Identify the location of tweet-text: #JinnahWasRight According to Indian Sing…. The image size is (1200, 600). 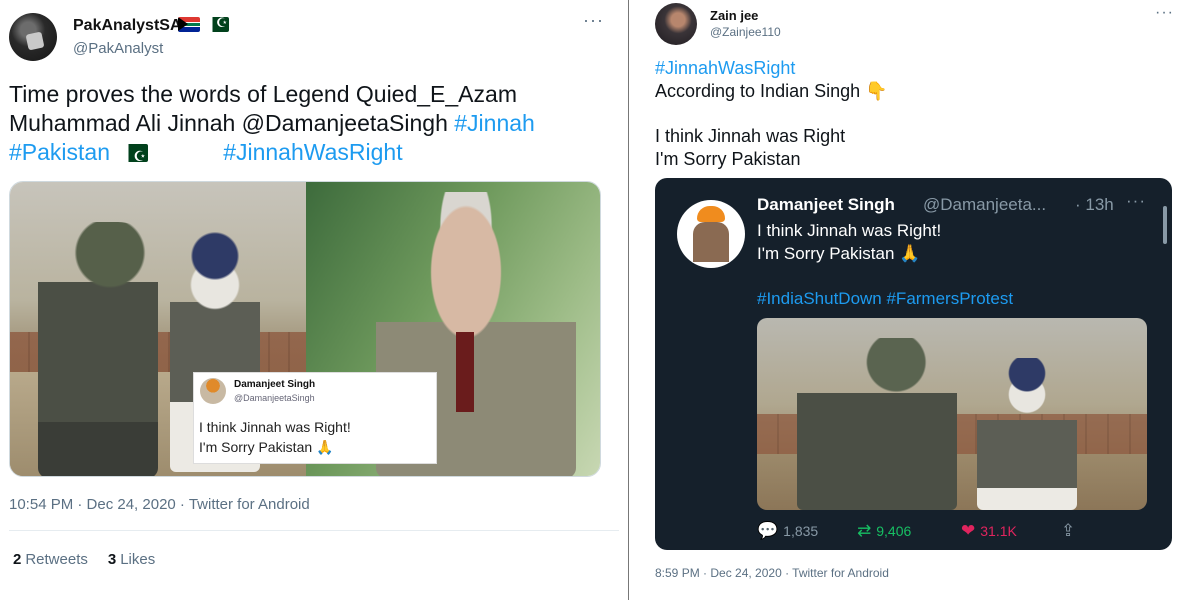
(915, 114).